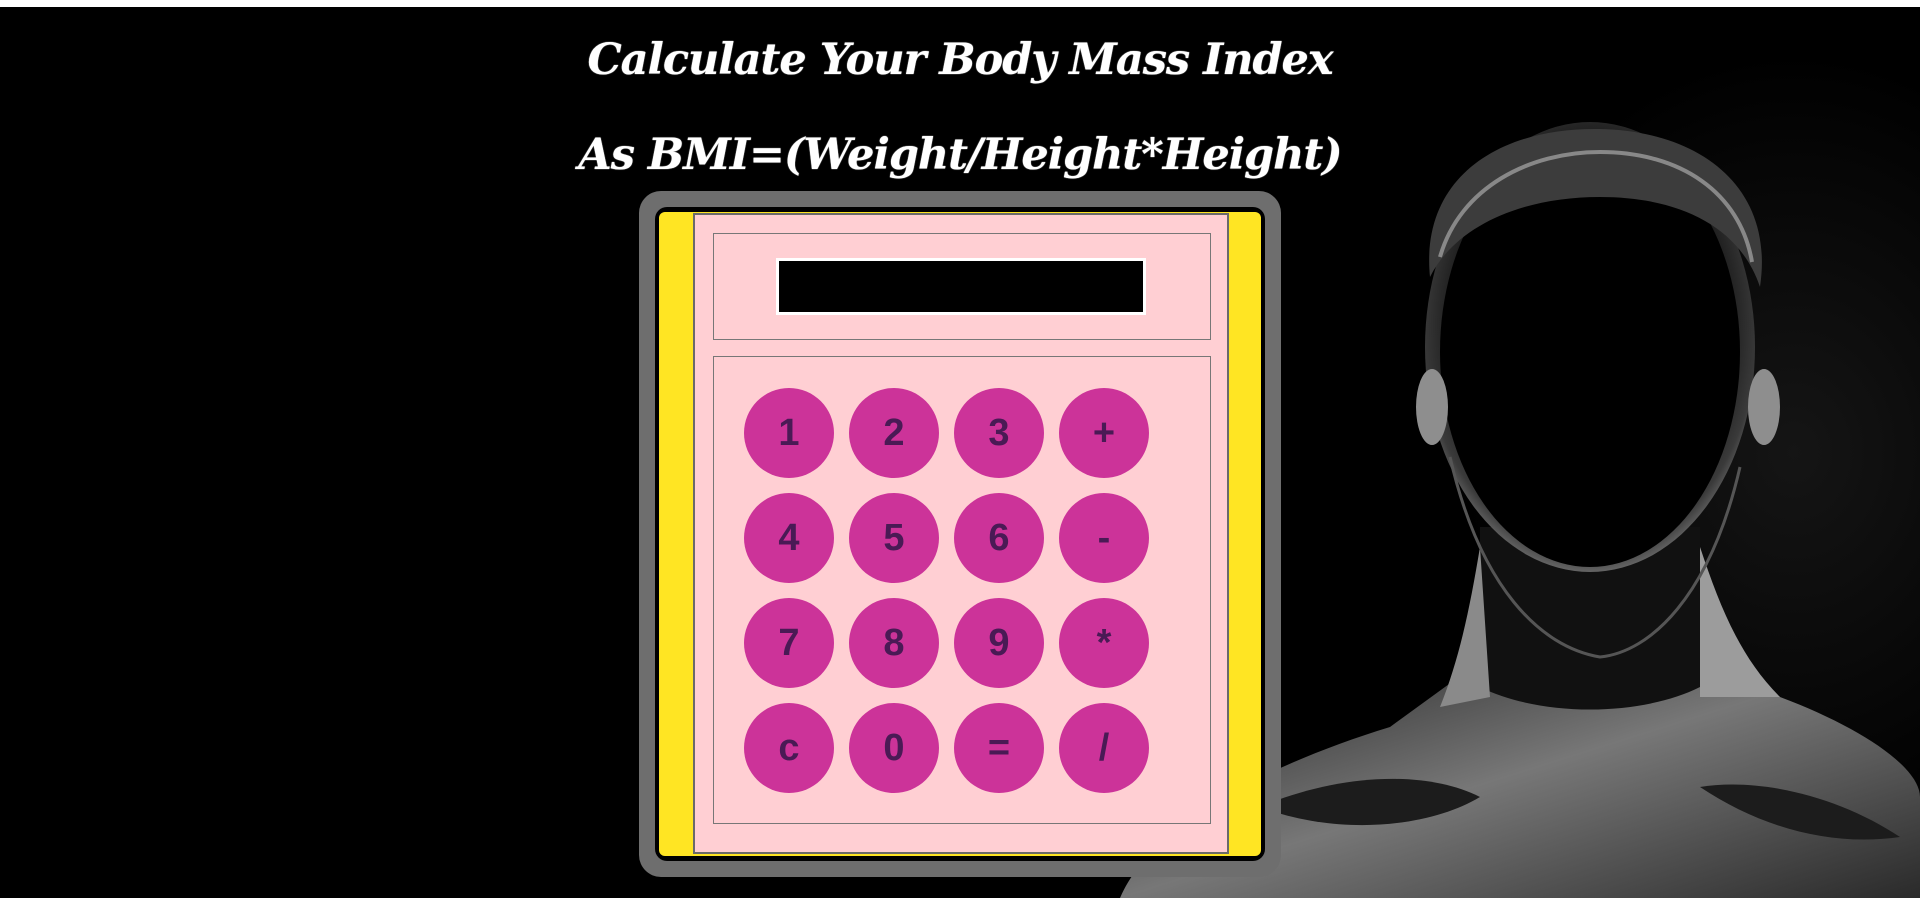 This screenshot has width=1920, height=898. What do you see at coordinates (999, 748) in the screenshot?
I see `key-equals-button: =` at bounding box center [999, 748].